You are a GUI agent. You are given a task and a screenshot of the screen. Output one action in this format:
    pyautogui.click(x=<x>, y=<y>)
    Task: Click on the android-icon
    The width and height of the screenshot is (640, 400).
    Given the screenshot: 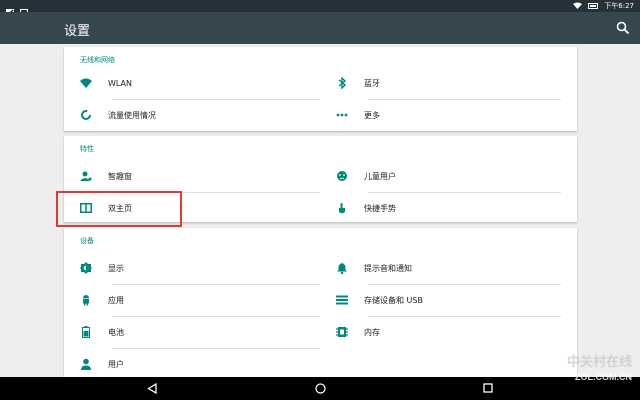 What is the action you would take?
    pyautogui.click(x=86, y=300)
    